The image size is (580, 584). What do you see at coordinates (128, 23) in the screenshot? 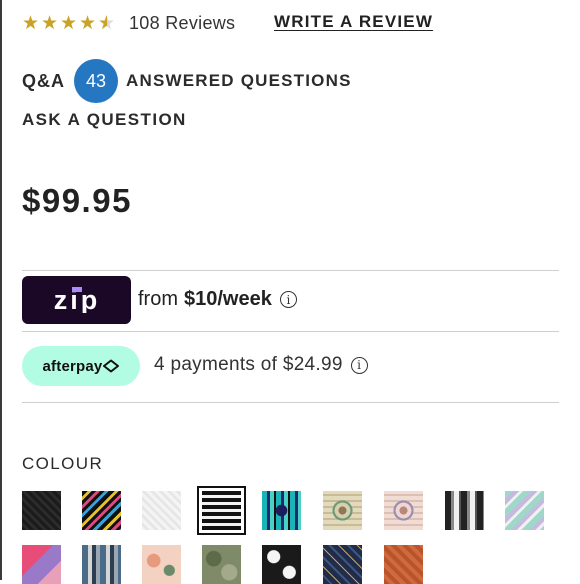
I see `rating-summary: ★ ★ ★ ★ ★ ★ 108 Reviews` at bounding box center [128, 23].